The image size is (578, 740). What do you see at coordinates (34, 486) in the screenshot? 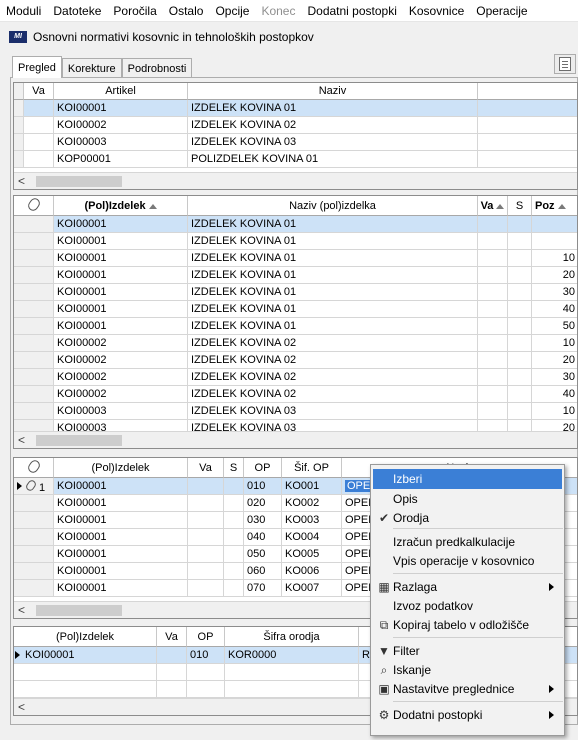
I see `row-indicator: 1` at bounding box center [34, 486].